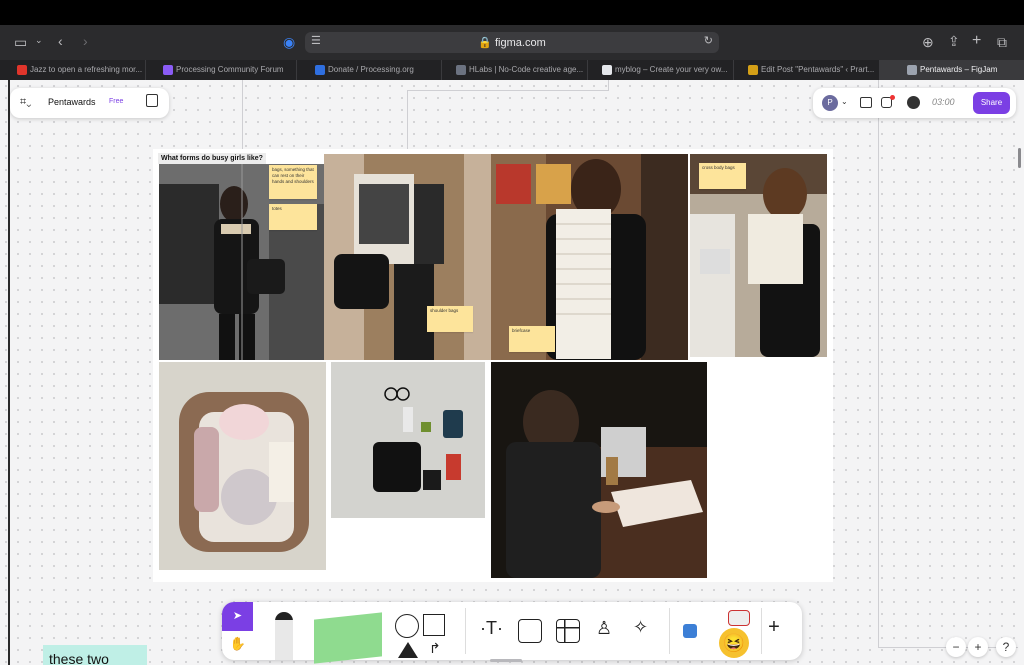 The width and height of the screenshot is (1024, 665). I want to click on timer: 03:00, so click(943, 102).